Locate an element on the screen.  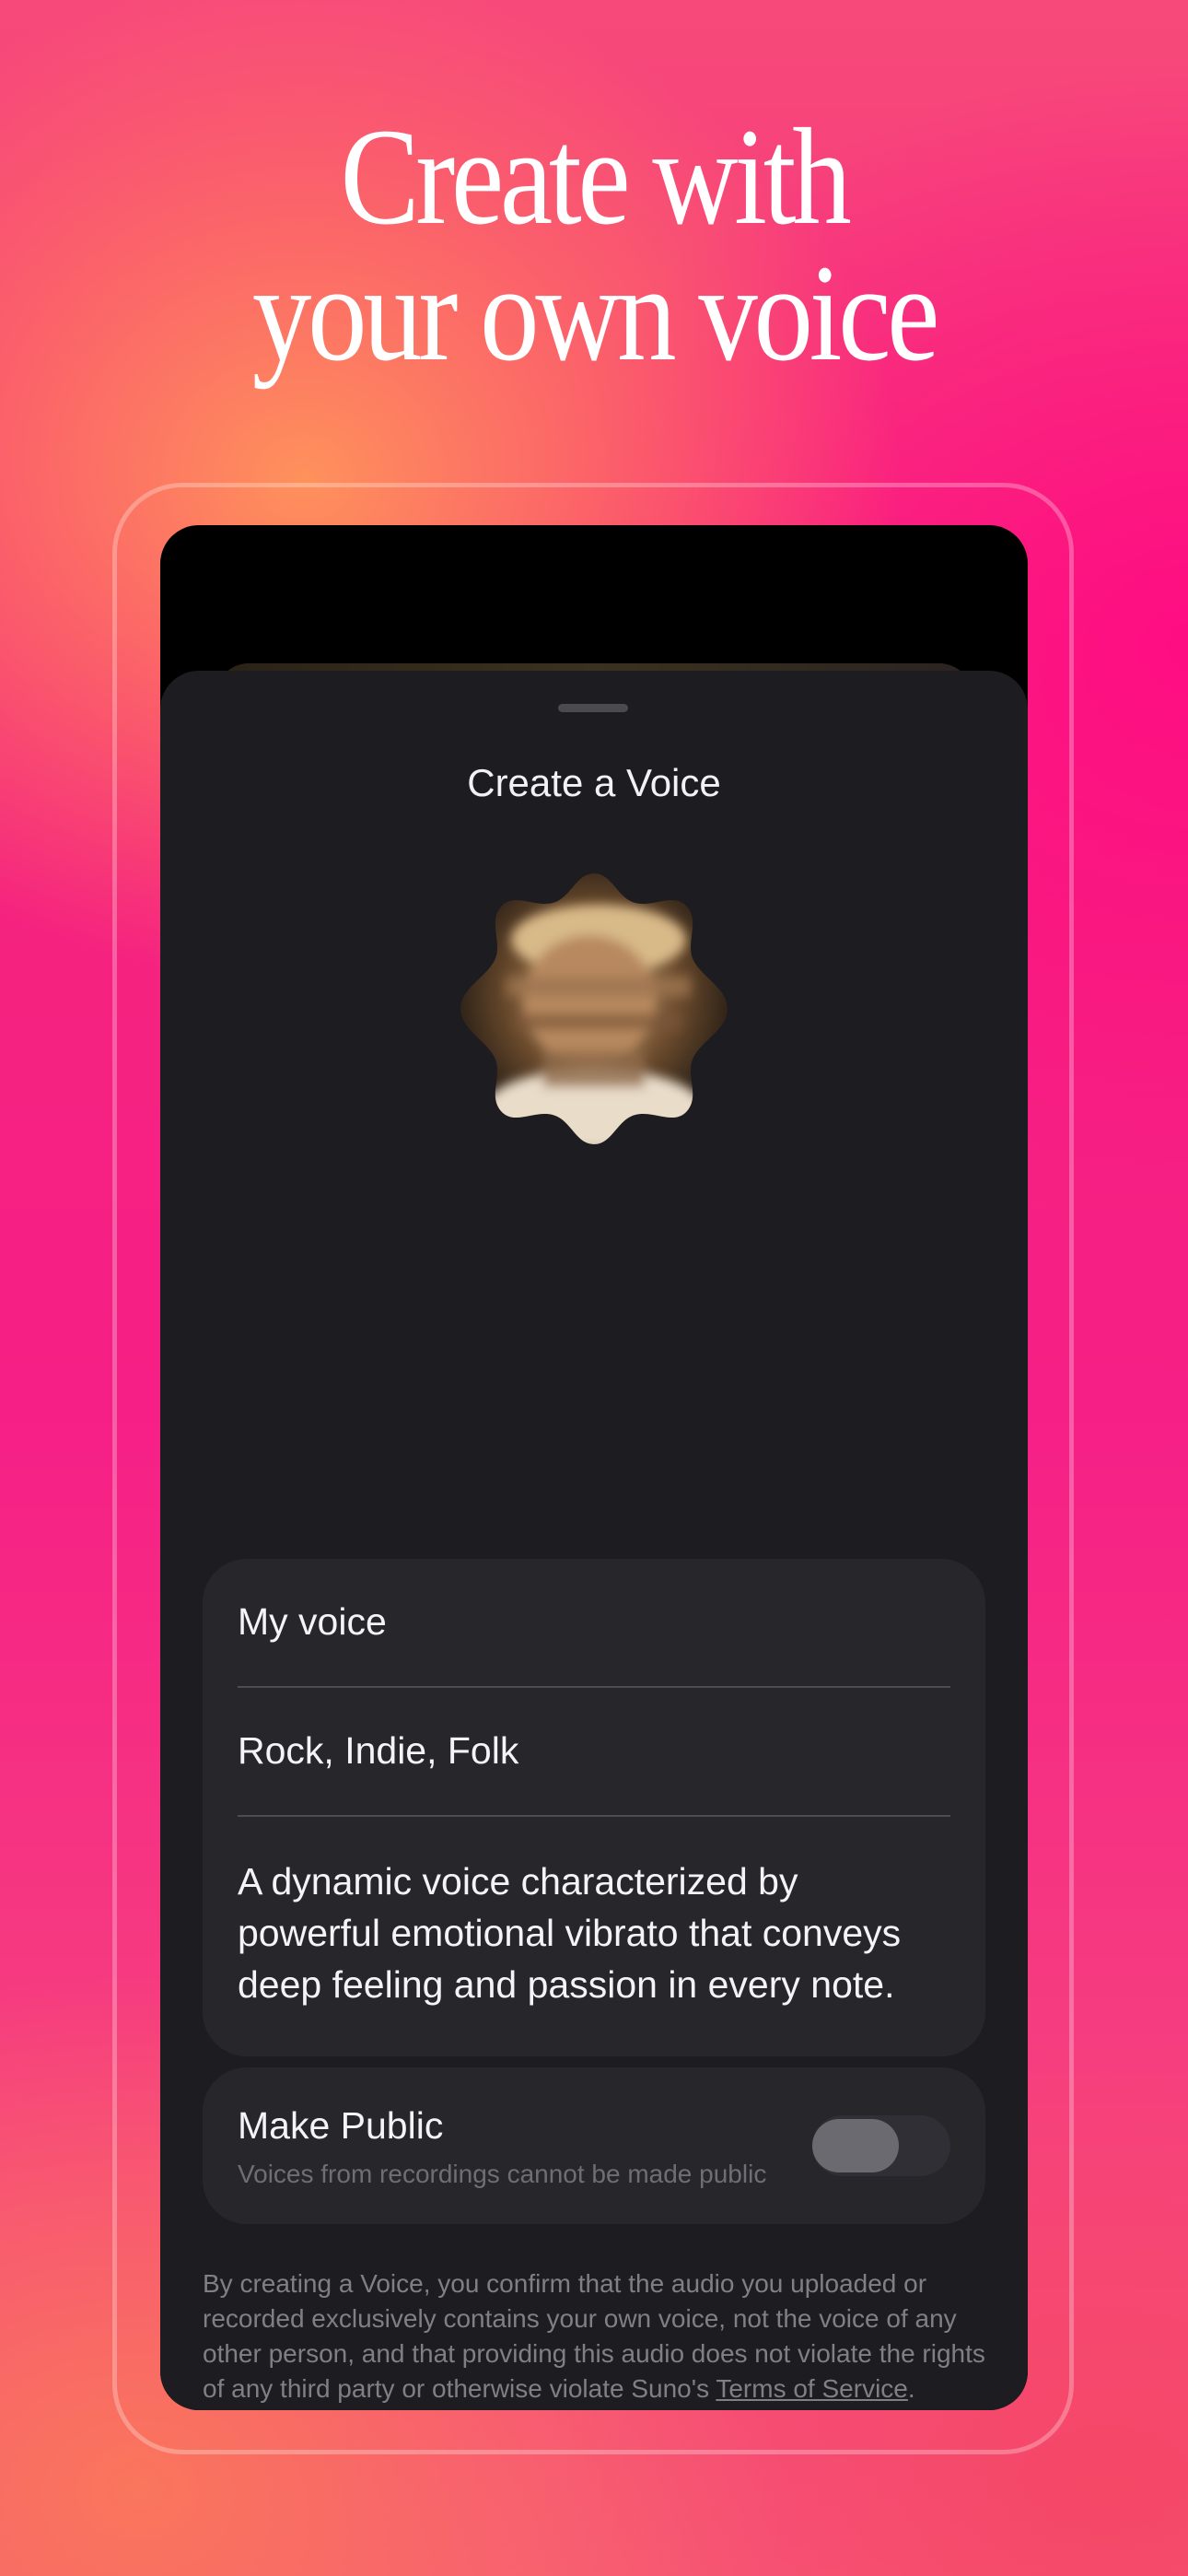
headline-line-1: Create with is located at coordinates (596, 176).